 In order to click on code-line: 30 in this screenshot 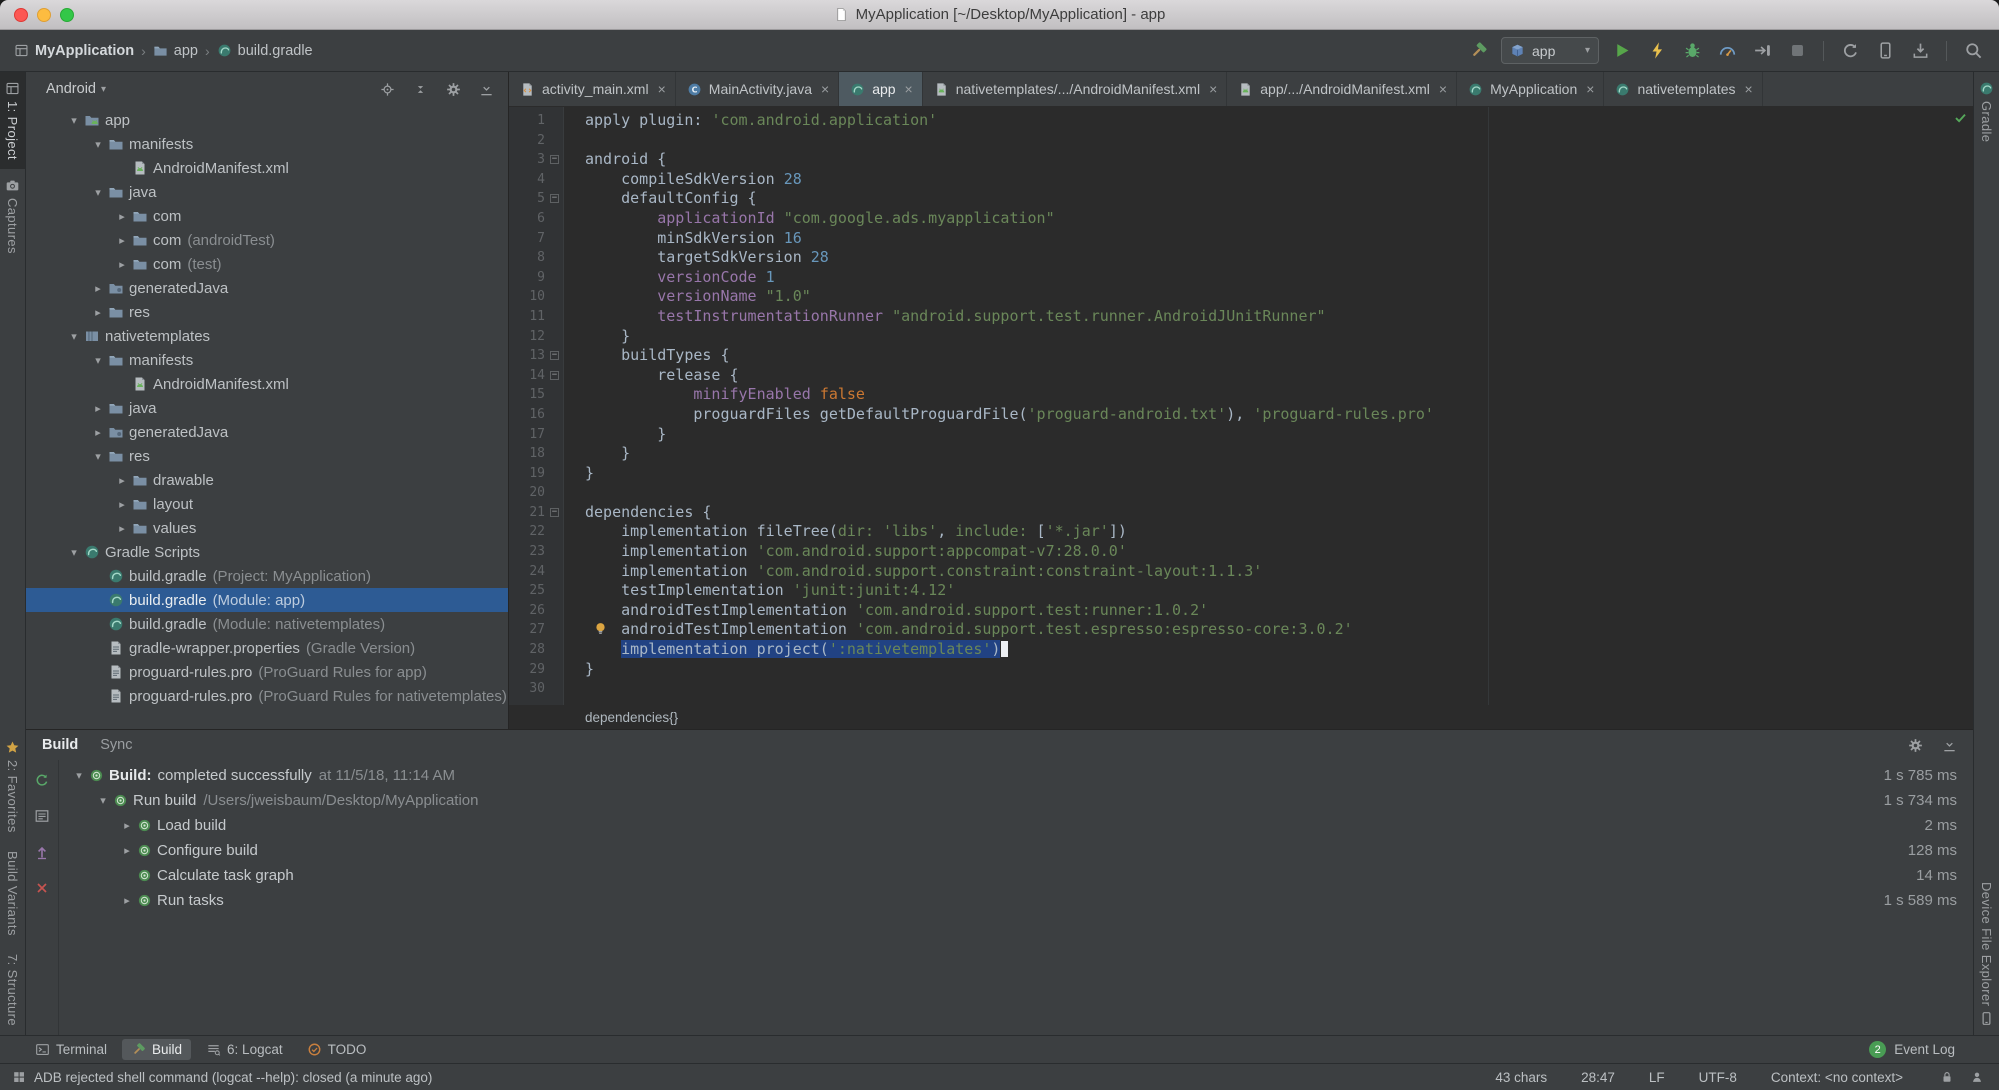, I will do `click(1241, 689)`.